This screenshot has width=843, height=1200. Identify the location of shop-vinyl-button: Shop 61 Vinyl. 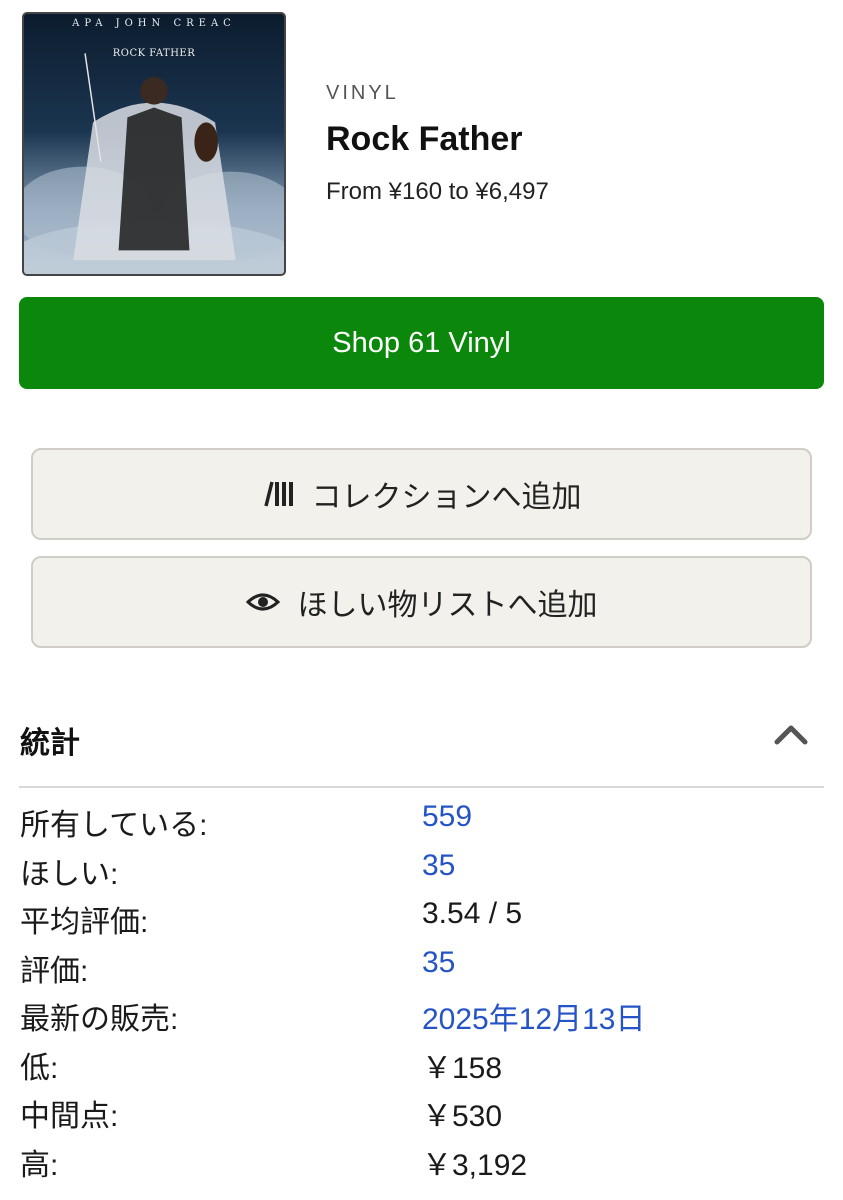
(421, 343).